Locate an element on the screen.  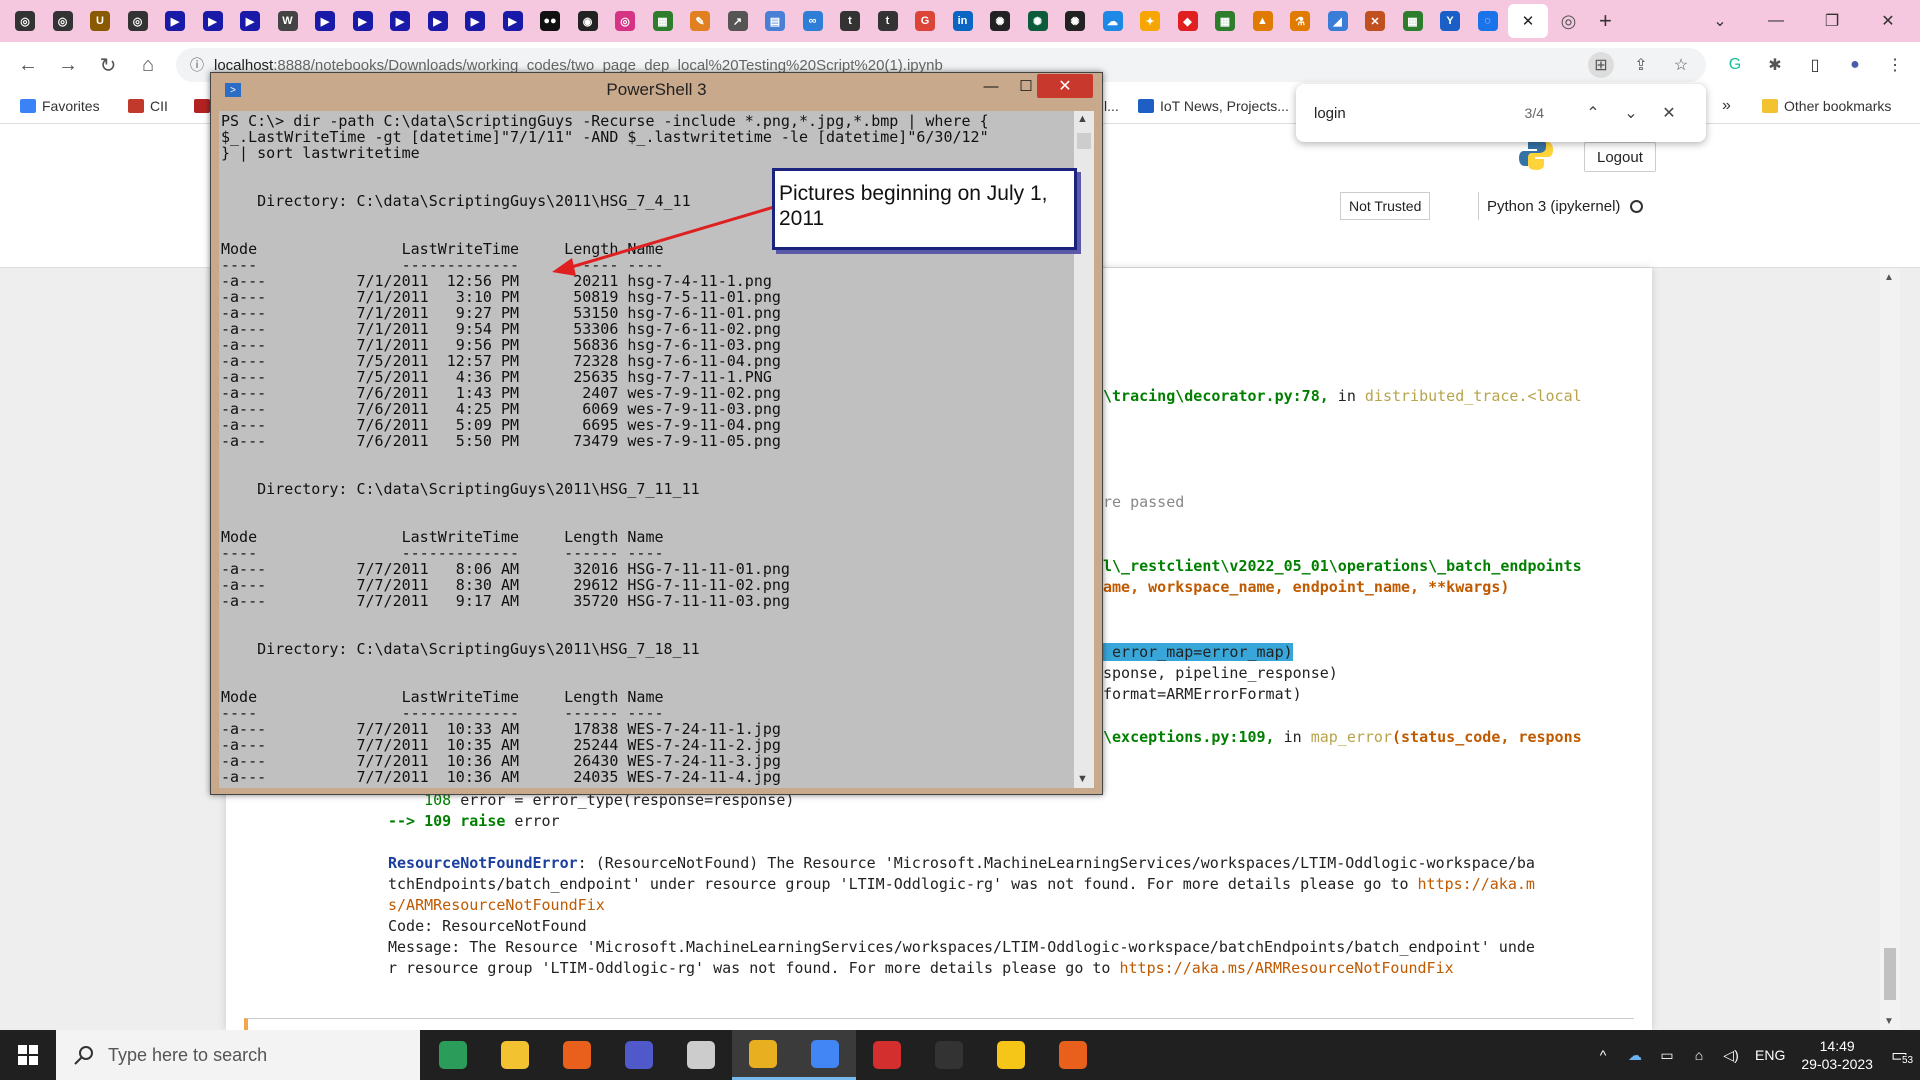
find-previous-button: ⌃ is located at coordinates (1593, 113).